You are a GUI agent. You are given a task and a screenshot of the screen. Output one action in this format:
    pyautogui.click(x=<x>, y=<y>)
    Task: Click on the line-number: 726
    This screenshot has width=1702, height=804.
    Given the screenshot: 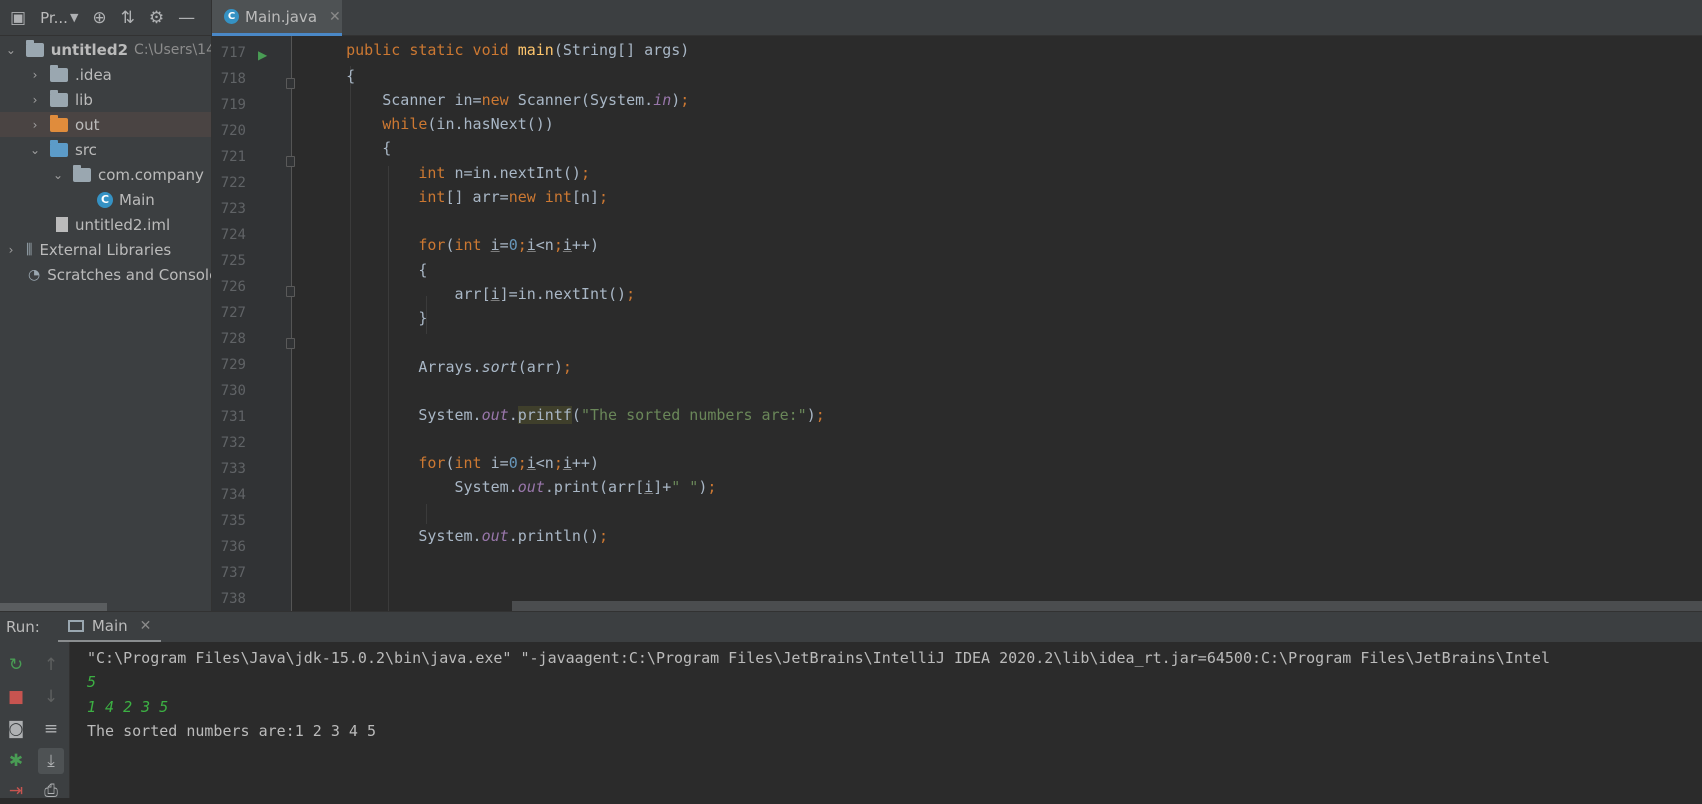 What is the action you would take?
    pyautogui.click(x=233, y=287)
    